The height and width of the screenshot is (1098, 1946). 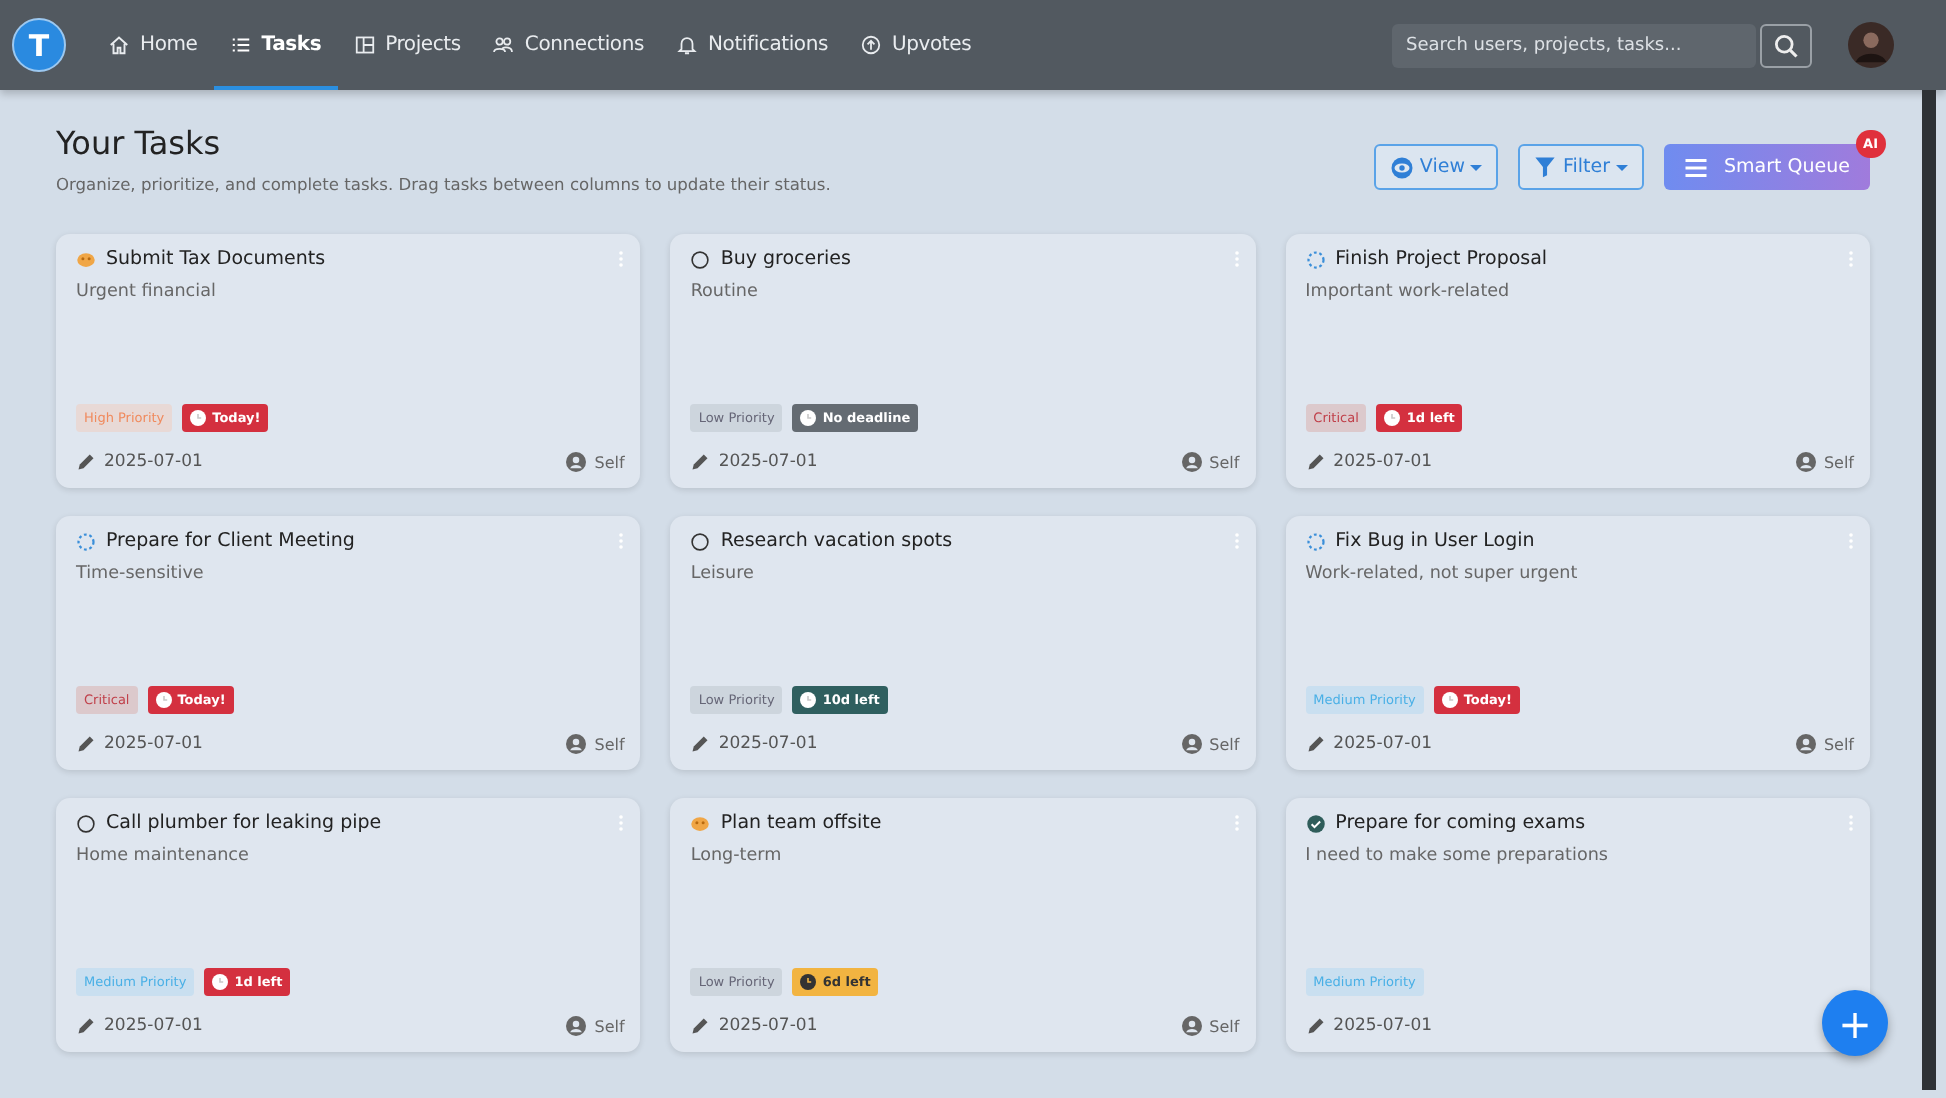 I want to click on task-title: Prepare for coming exams, so click(x=1461, y=823).